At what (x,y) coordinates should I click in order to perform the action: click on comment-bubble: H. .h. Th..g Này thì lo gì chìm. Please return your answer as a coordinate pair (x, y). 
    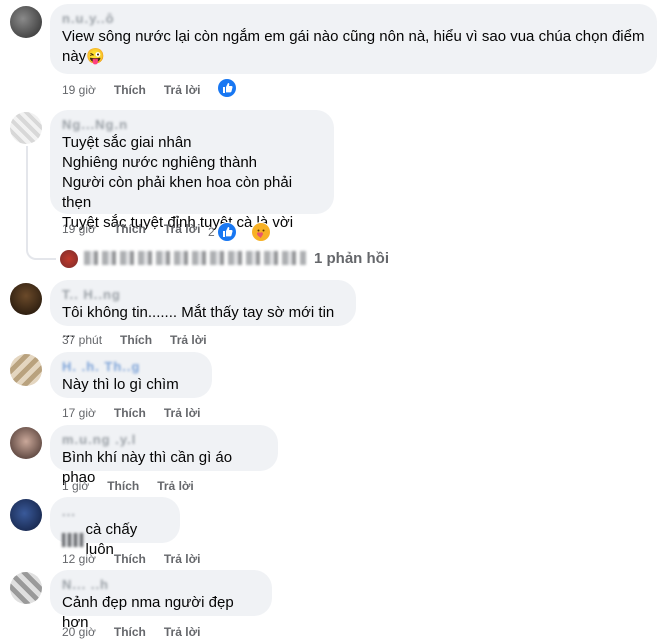
    Looking at the image, I should click on (131, 375).